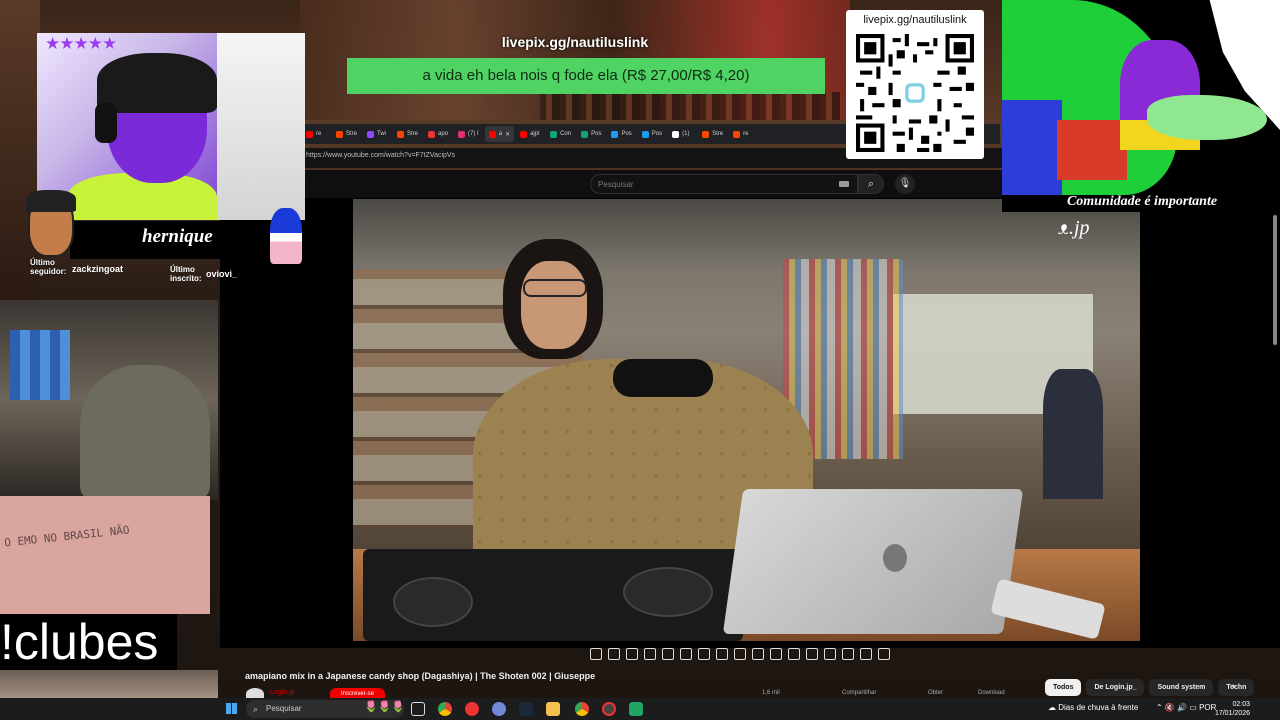 This screenshot has width=1280, height=720. What do you see at coordinates (145, 432) in the screenshot?
I see `secondary-camera-person` at bounding box center [145, 432].